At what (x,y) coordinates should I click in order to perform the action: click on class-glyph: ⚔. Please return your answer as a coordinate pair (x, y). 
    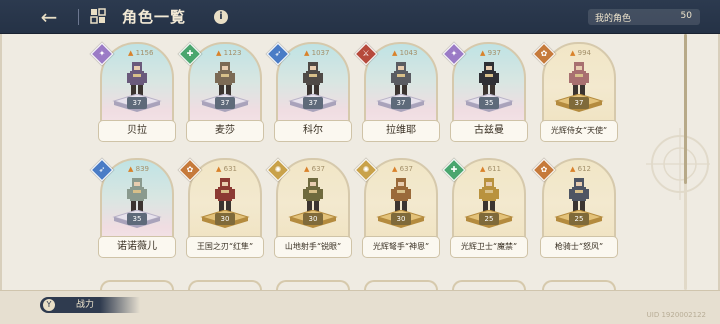
    Looking at the image, I should click on (366, 53).